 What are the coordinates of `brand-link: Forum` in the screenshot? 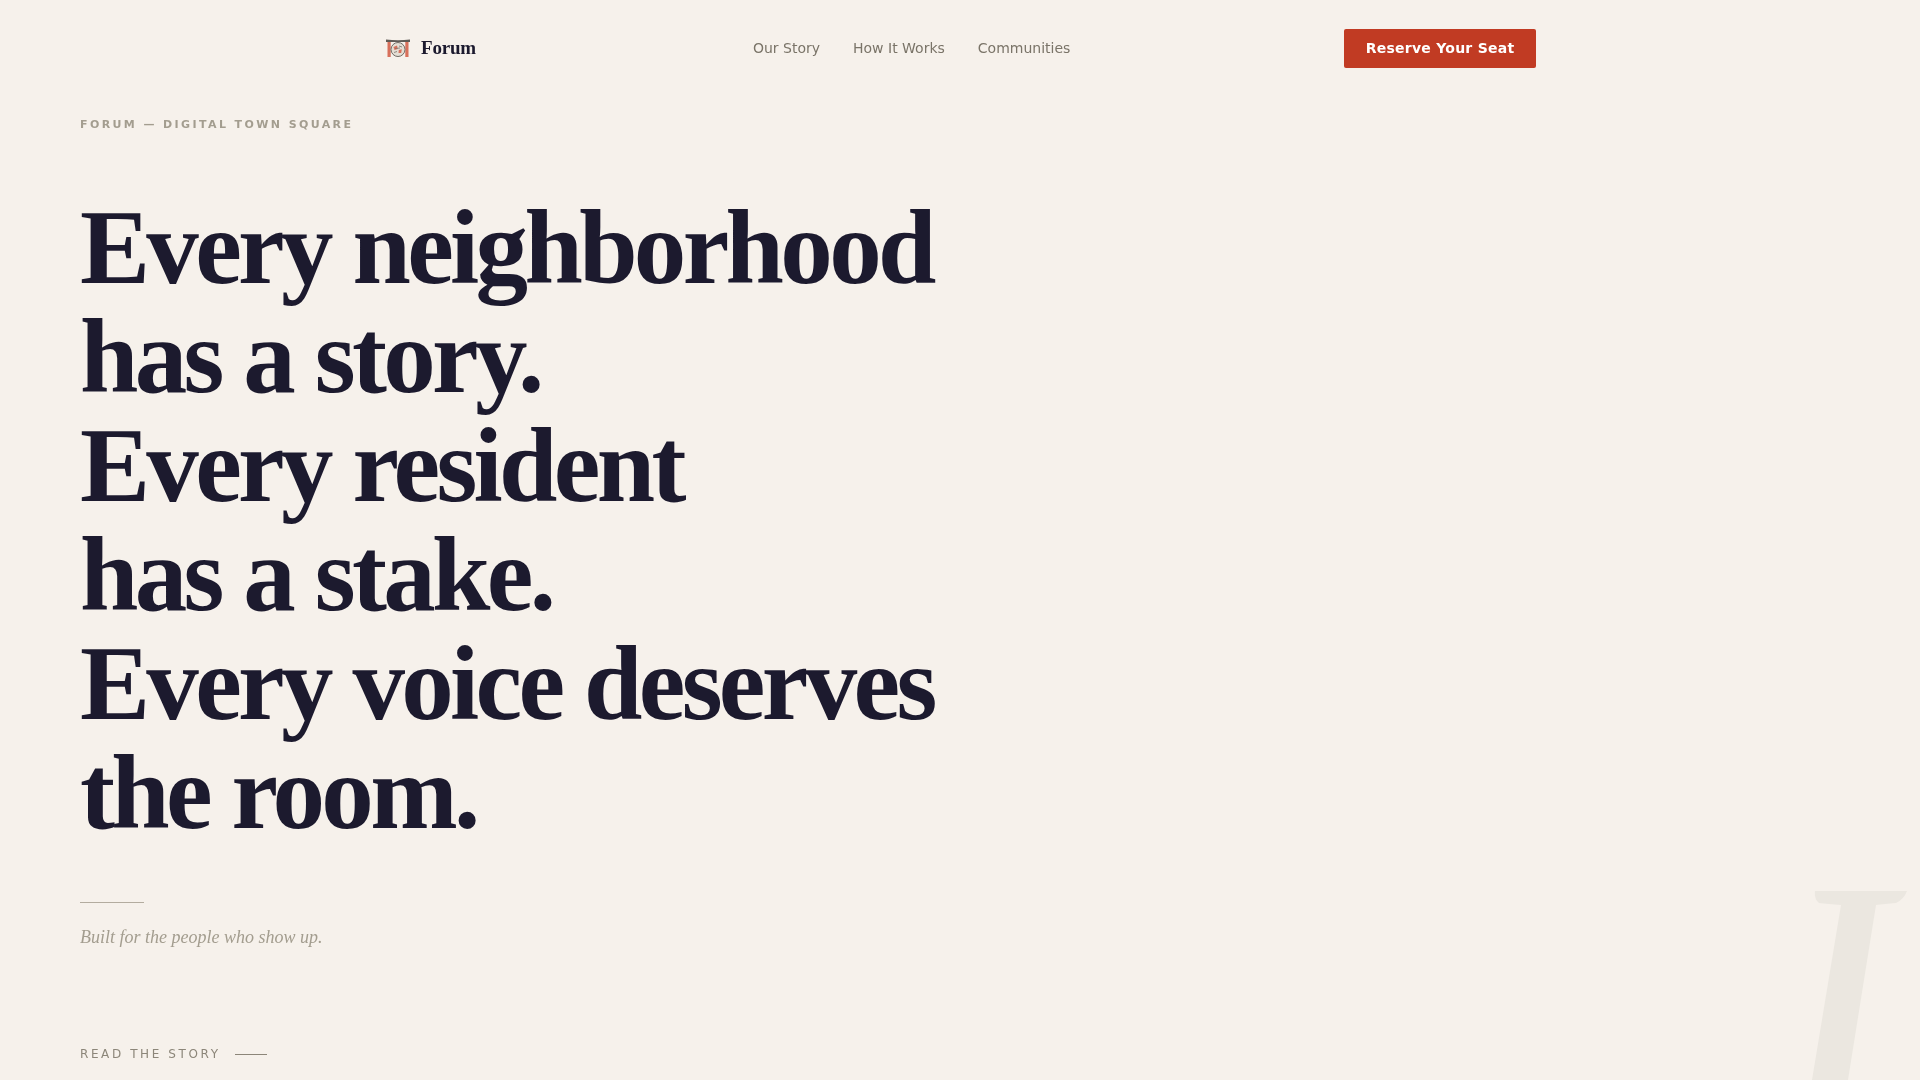 It's located at (431, 48).